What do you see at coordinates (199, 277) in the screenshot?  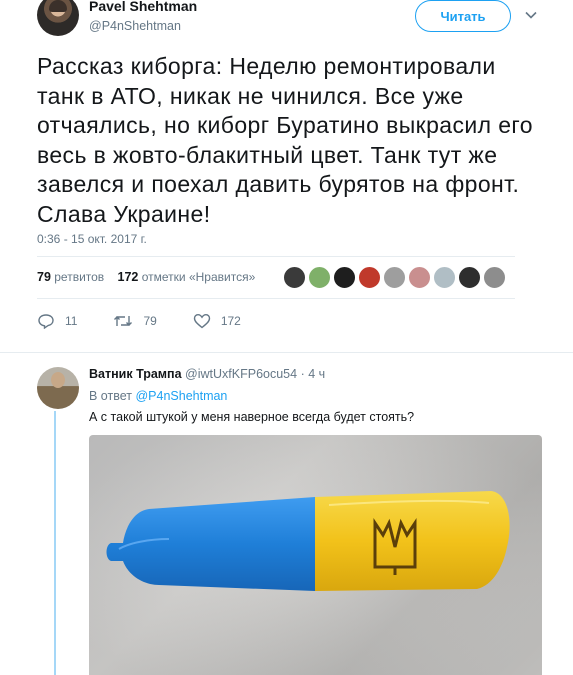 I see `like-label: отметки «Нравится»` at bounding box center [199, 277].